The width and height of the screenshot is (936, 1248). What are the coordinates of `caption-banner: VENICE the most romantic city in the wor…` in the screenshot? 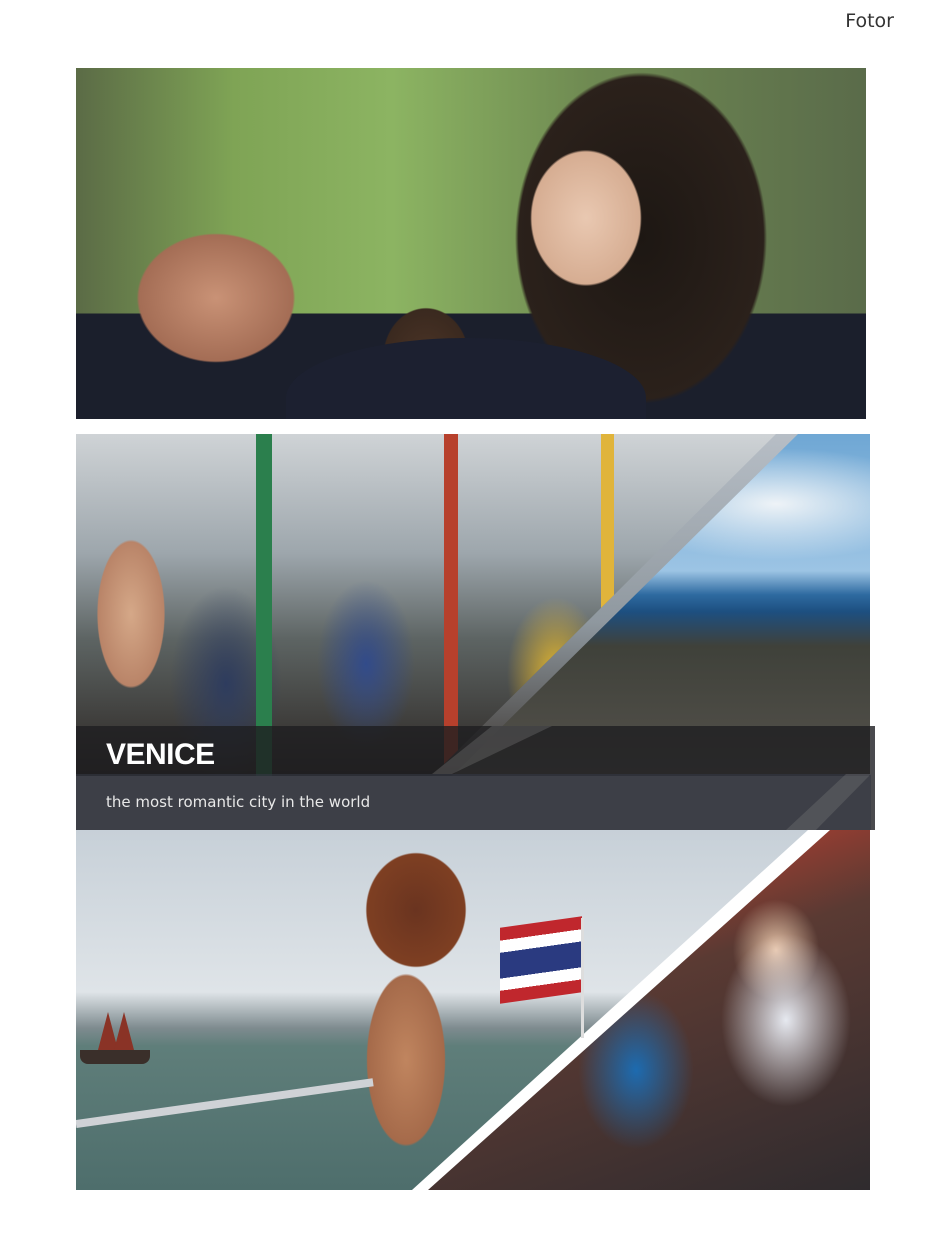 It's located at (475, 778).